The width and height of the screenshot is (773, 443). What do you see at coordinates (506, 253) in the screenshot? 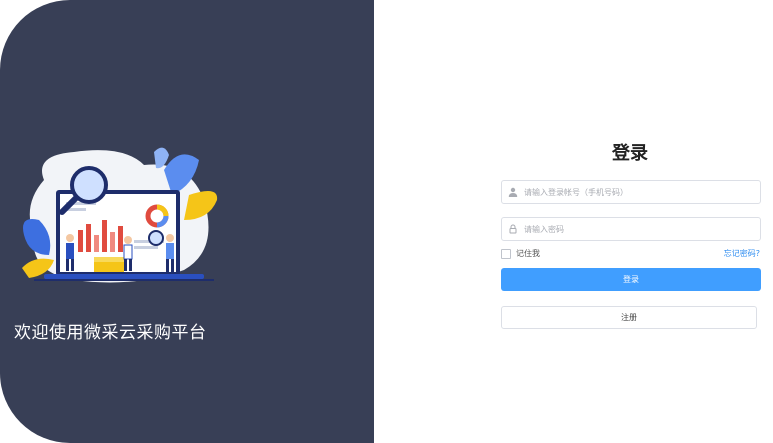
I see `remember-checkbox` at bounding box center [506, 253].